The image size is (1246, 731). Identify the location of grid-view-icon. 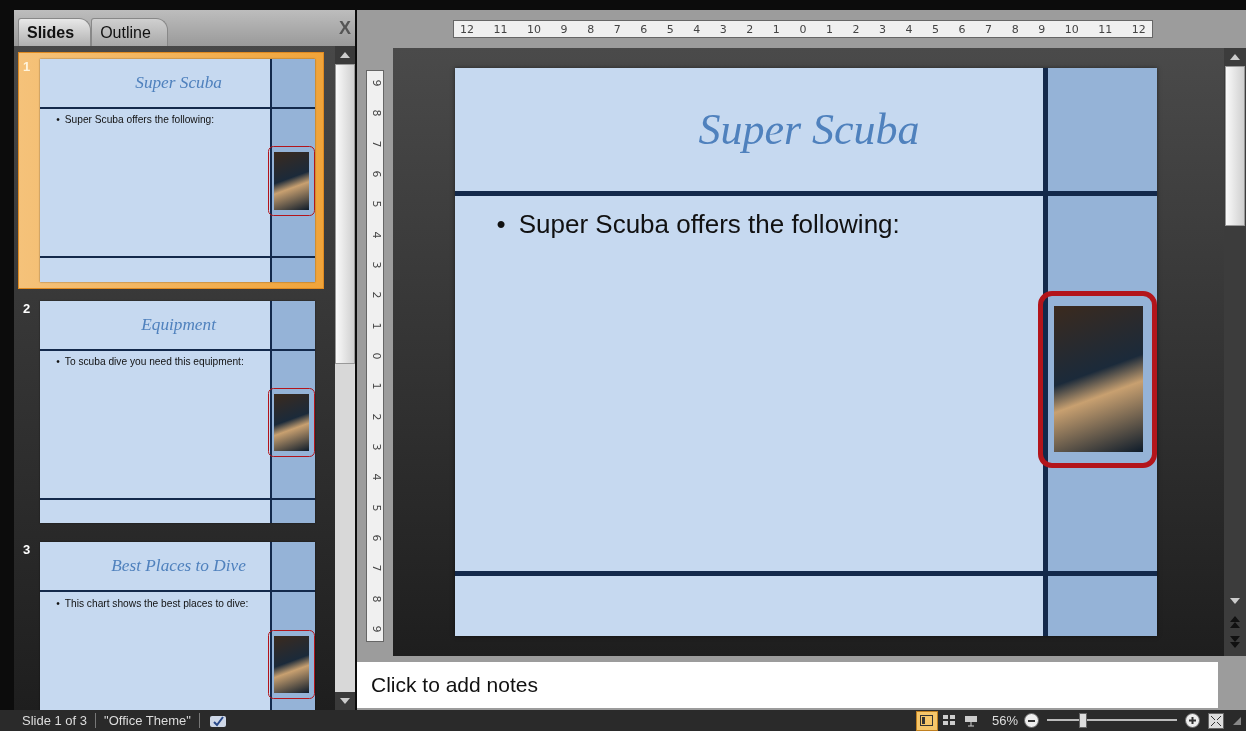
(948, 720).